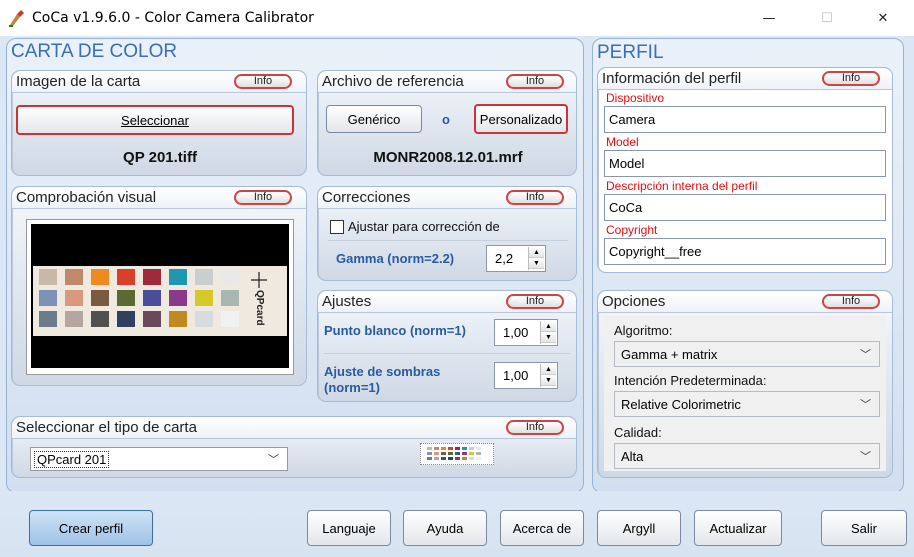  What do you see at coordinates (366, 197) in the screenshot?
I see `correcciones-title: Correcciones` at bounding box center [366, 197].